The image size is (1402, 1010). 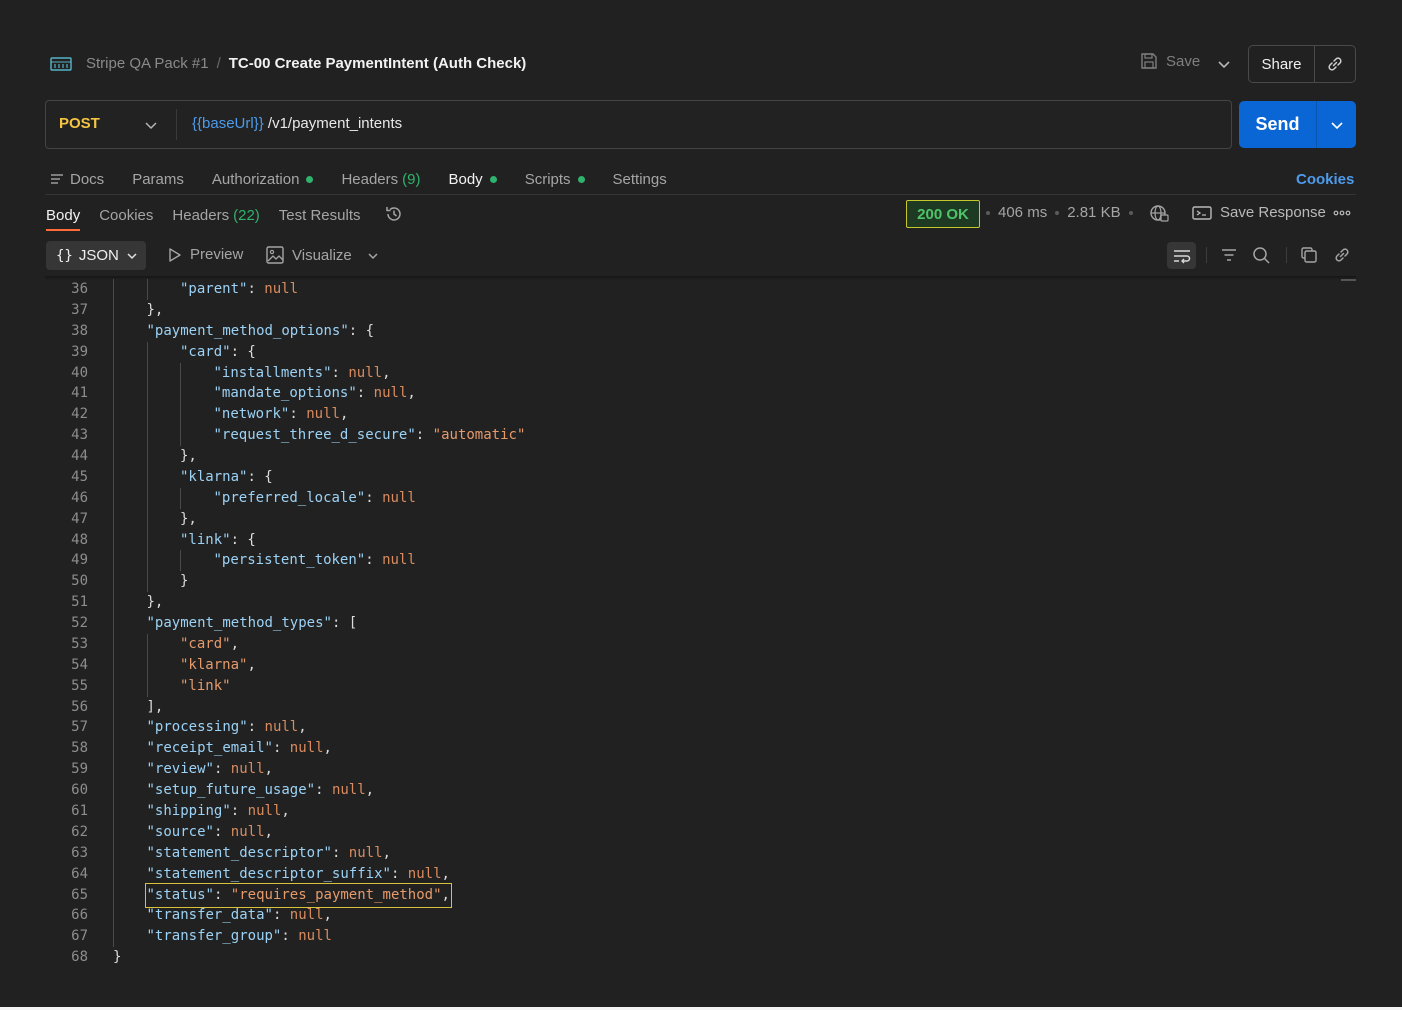 I want to click on line-number: 38, so click(x=79, y=330).